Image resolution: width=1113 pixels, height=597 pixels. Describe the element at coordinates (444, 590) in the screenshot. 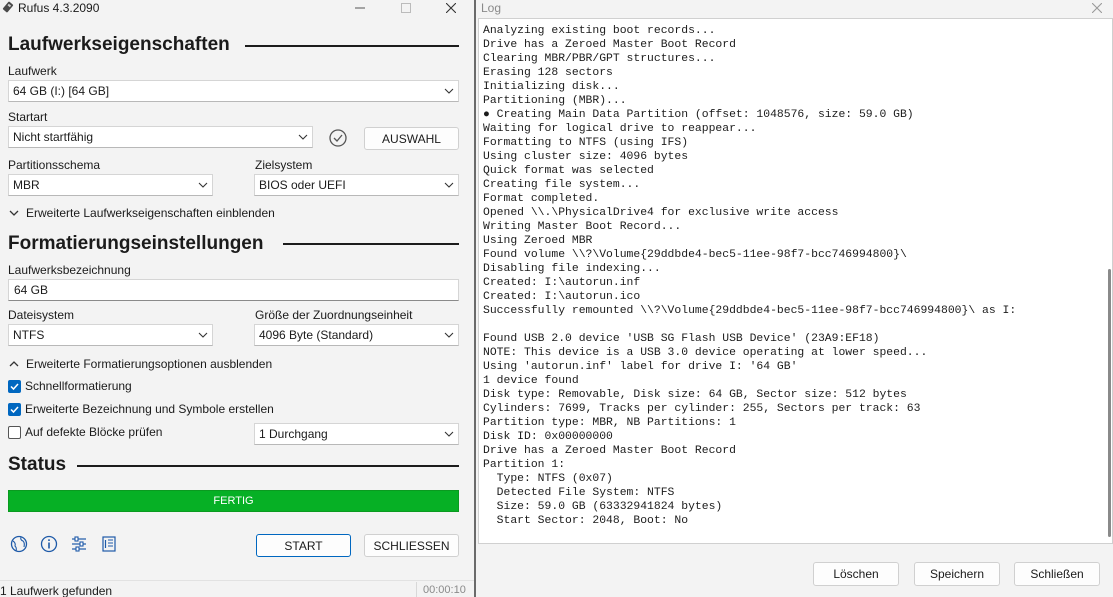

I see `elapsed-time: 00:00:10` at that location.